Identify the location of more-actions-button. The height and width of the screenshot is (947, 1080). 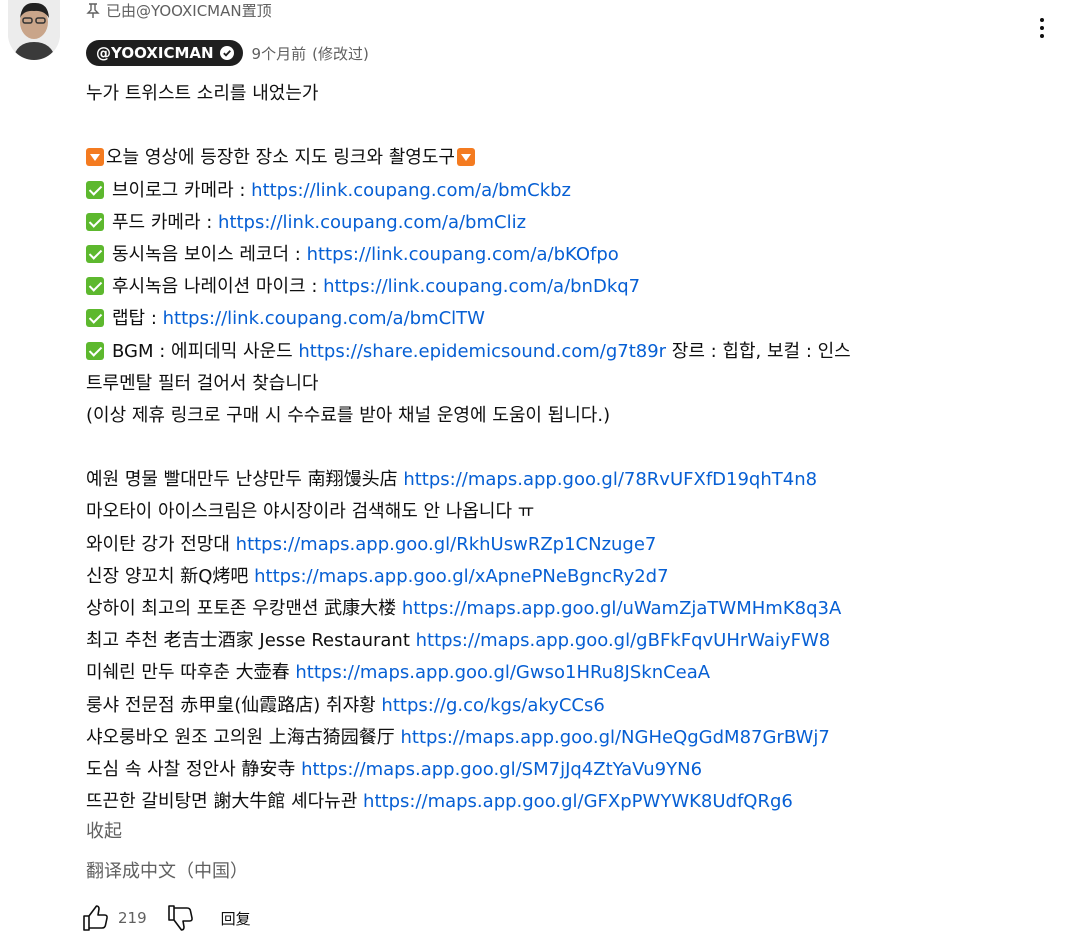
(1042, 28).